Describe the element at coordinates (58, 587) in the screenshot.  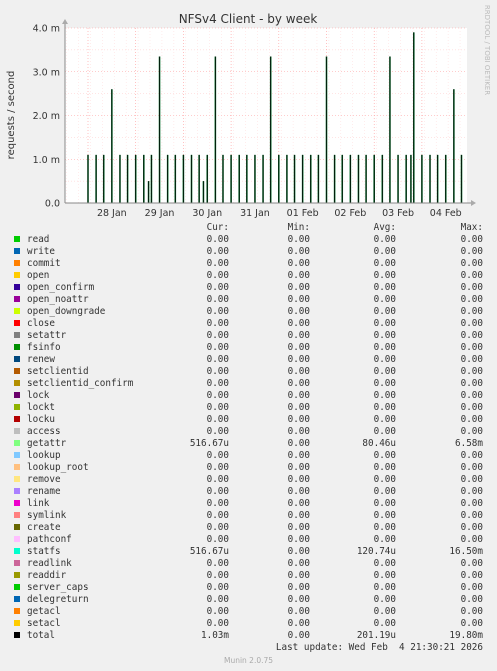
I see `legend-label: server_caps` at that location.